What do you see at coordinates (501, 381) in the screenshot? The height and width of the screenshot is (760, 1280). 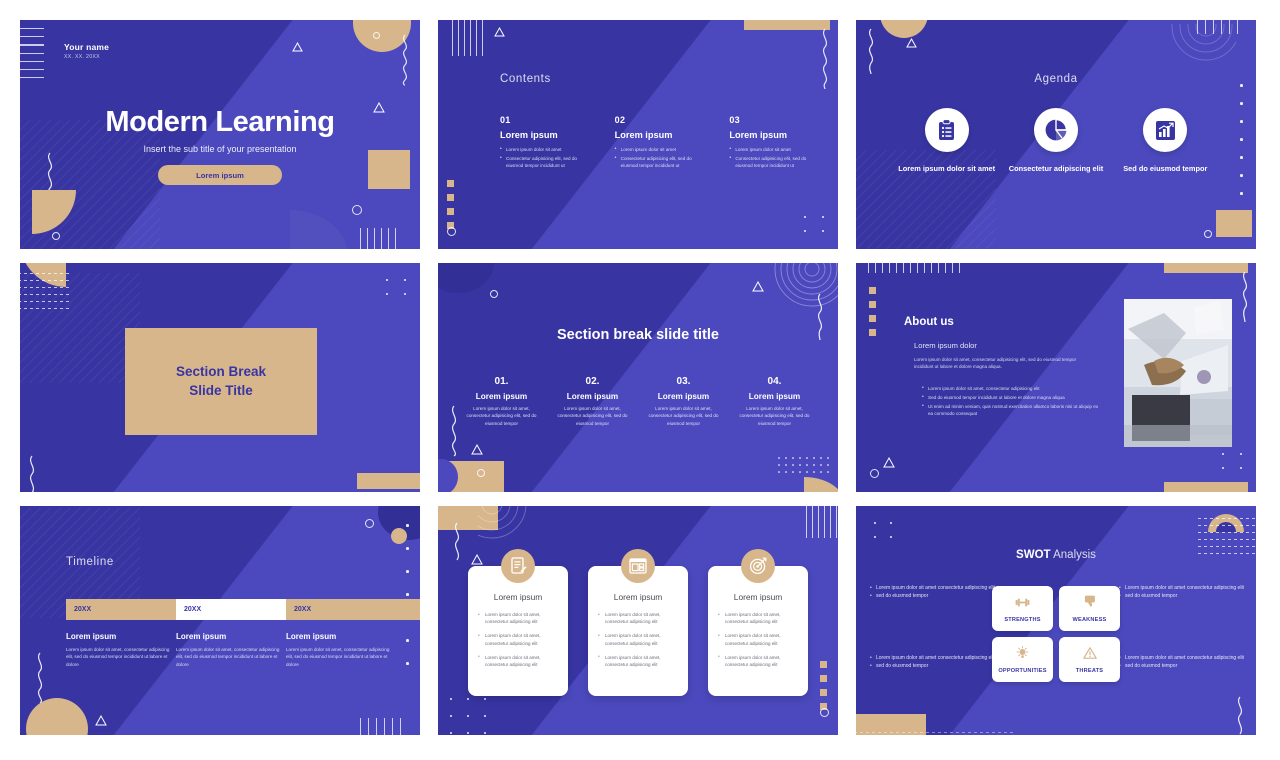 I see `column-number: 01.` at bounding box center [501, 381].